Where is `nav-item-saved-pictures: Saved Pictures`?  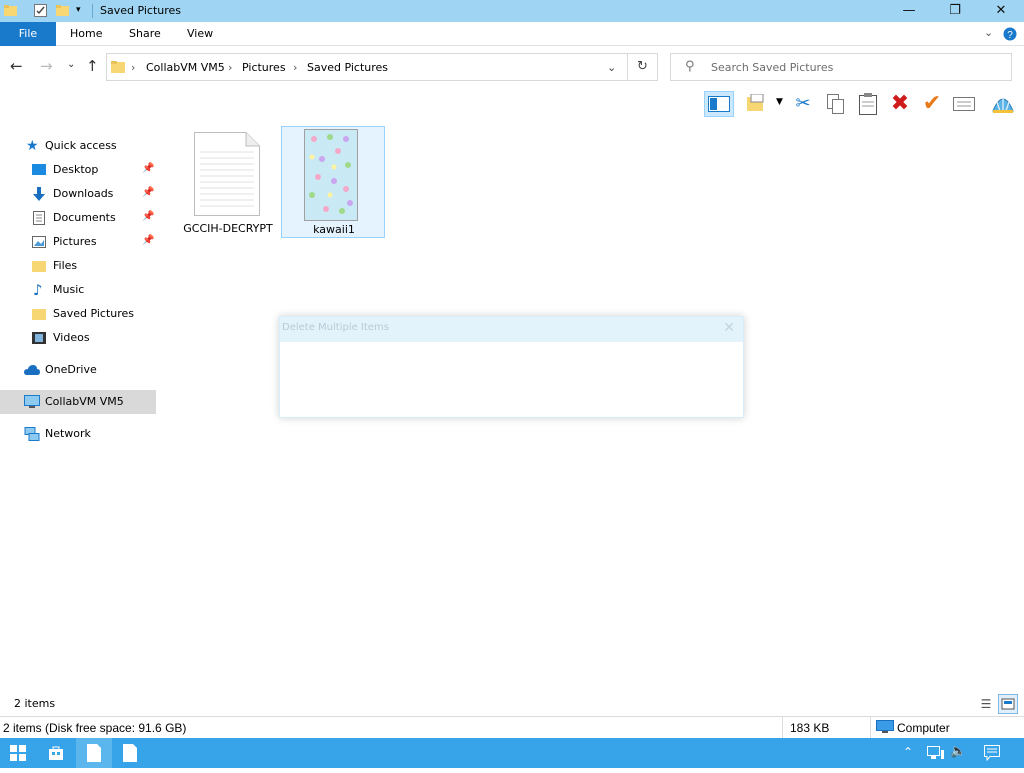
nav-item-saved-pictures: Saved Pictures is located at coordinates (78, 314).